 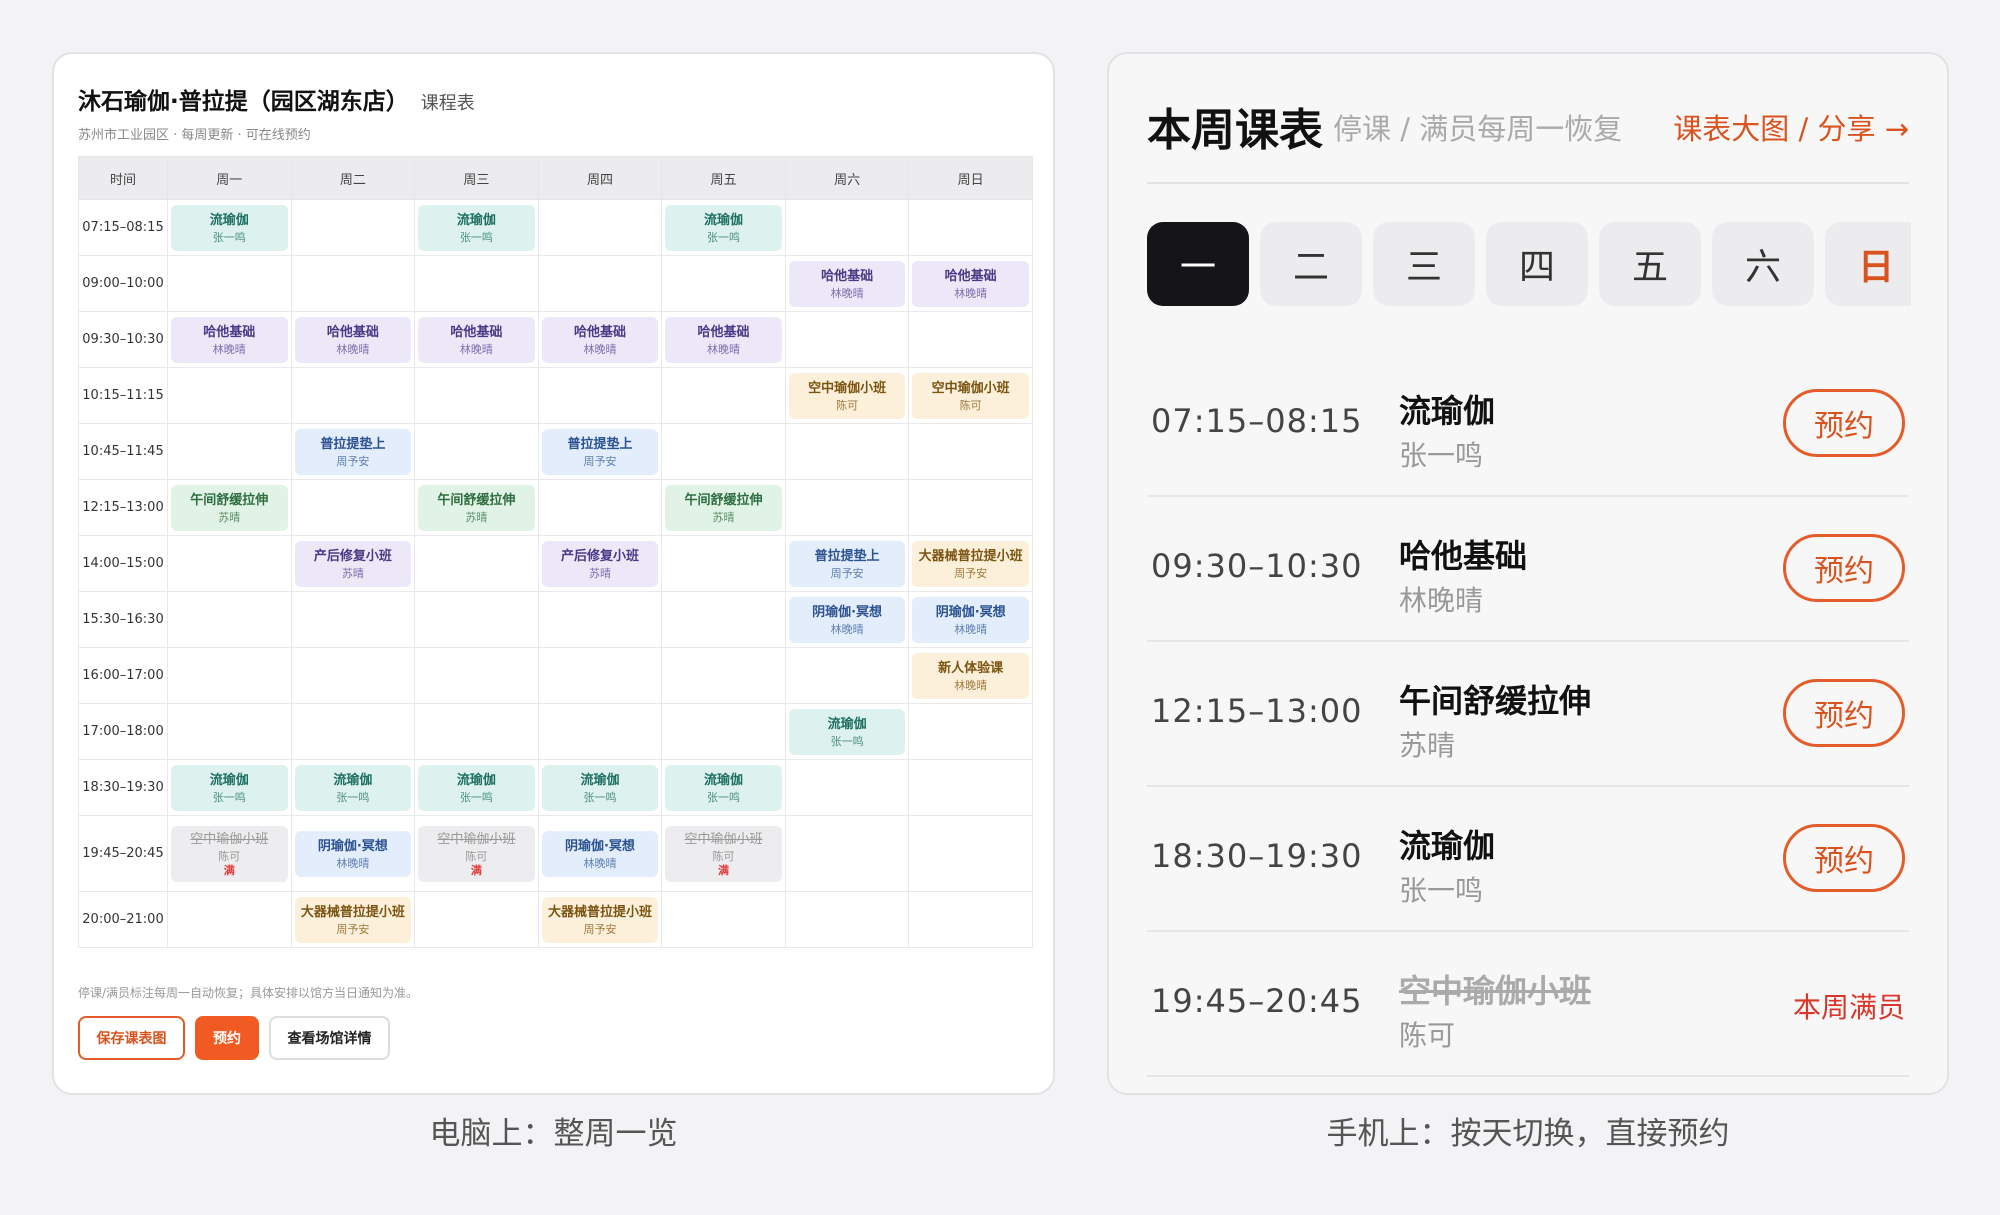 I want to click on class-name: 普拉提垫上, so click(x=600, y=444).